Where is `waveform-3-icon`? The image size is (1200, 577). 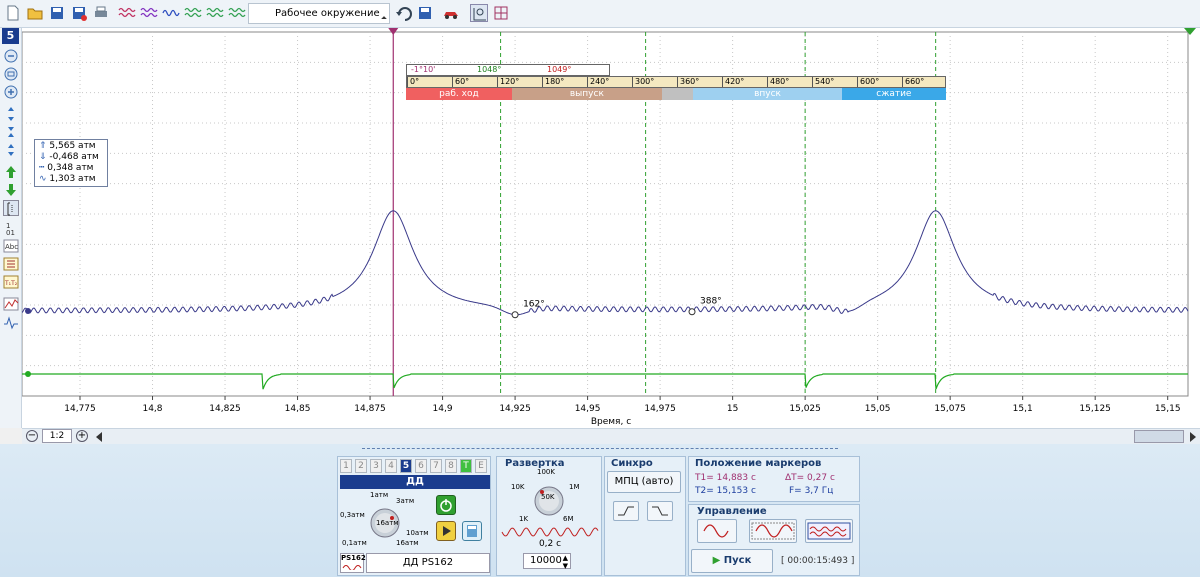
waveform-3-icon is located at coordinates (171, 13).